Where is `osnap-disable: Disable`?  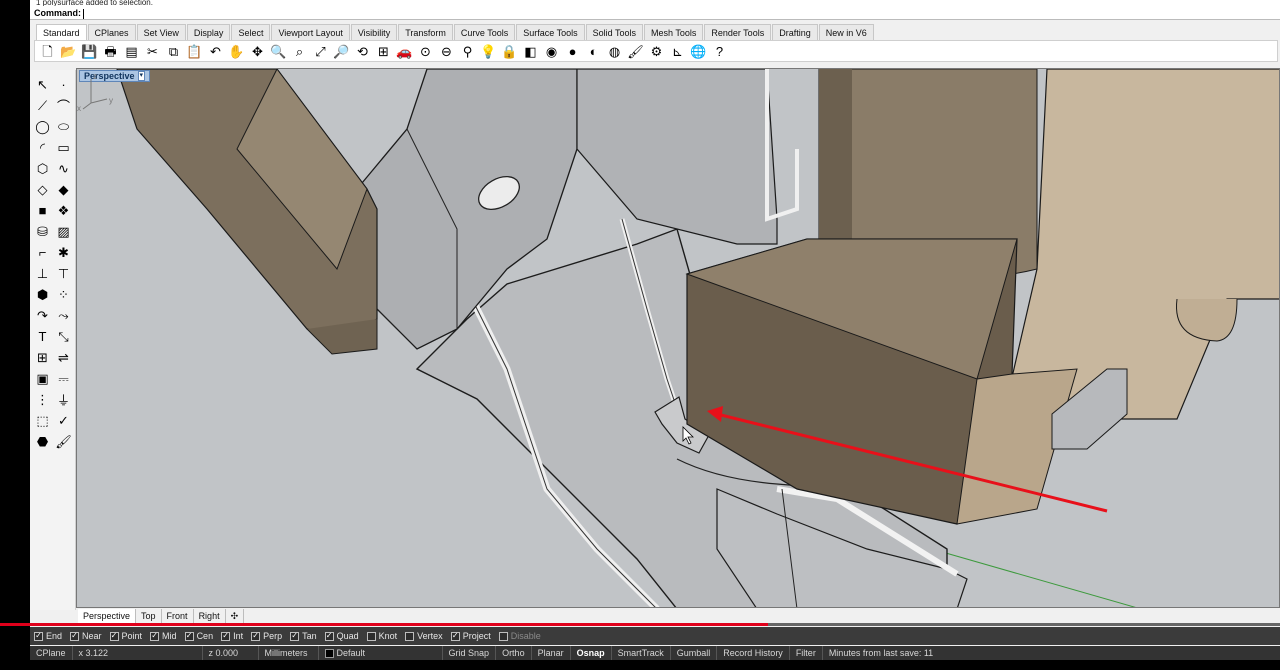 osnap-disable: Disable is located at coordinates (519, 636).